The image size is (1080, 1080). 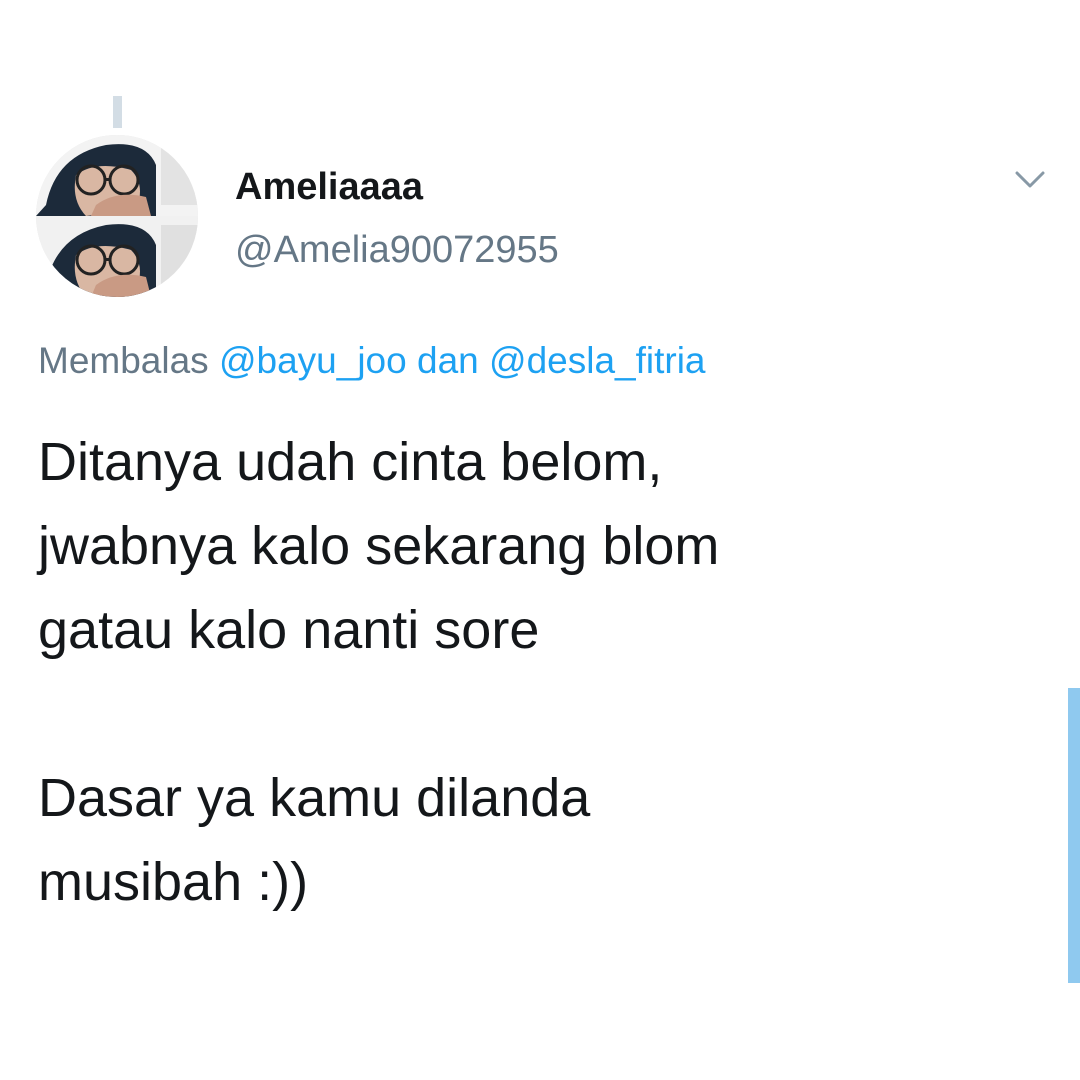 I want to click on avatar, so click(x=117, y=216).